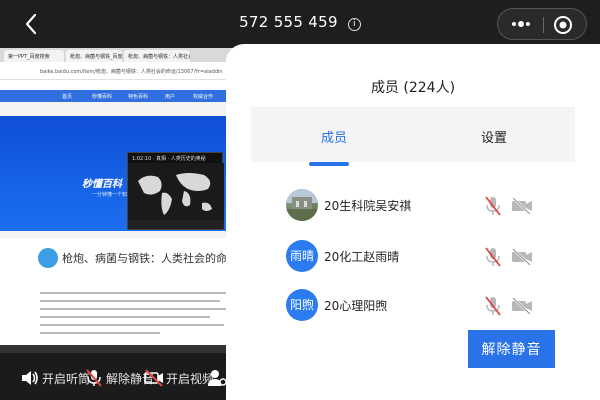 This screenshot has height=400, width=600. What do you see at coordinates (431, 258) in the screenshot?
I see `member-row: 雨晴 20化工赵雨晴` at bounding box center [431, 258].